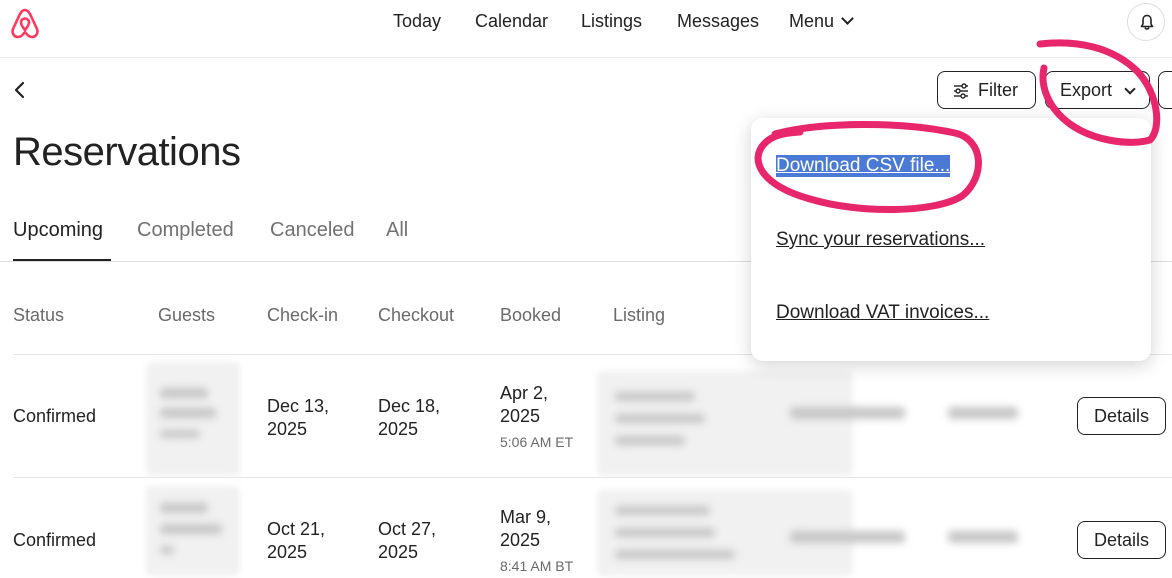 Image resolution: width=1172 pixels, height=578 pixels. What do you see at coordinates (592, 477) in the screenshot?
I see `table-divider` at bounding box center [592, 477].